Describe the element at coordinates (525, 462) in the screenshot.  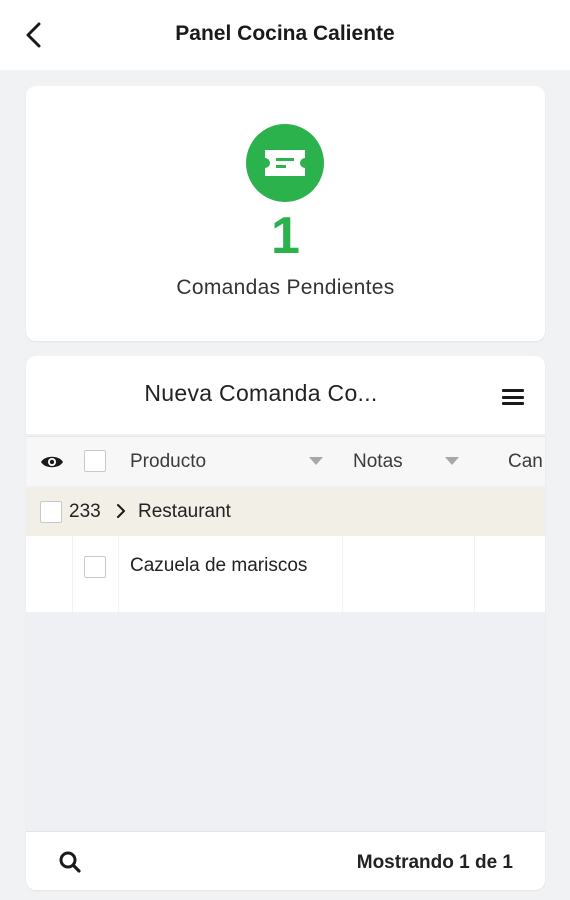
I see `column-header-cantidad: Can` at that location.